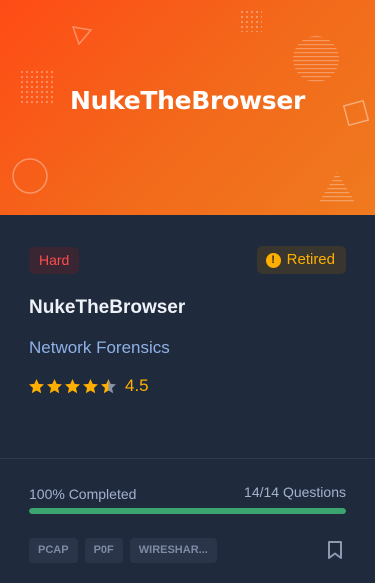  Describe the element at coordinates (335, 550) in the screenshot. I see `bookmark-icon` at that location.